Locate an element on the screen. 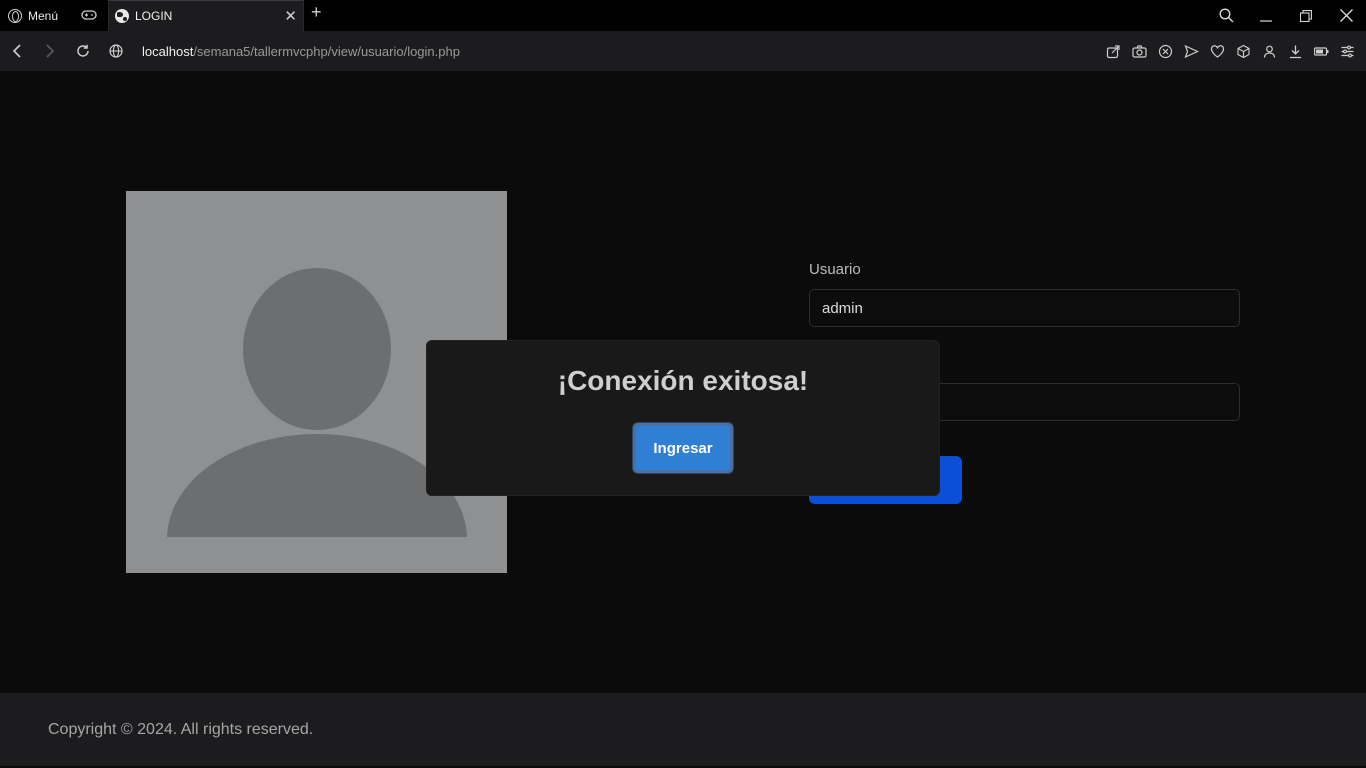 The height and width of the screenshot is (768, 1366). ingresar-button: Ingresar is located at coordinates (683, 448).